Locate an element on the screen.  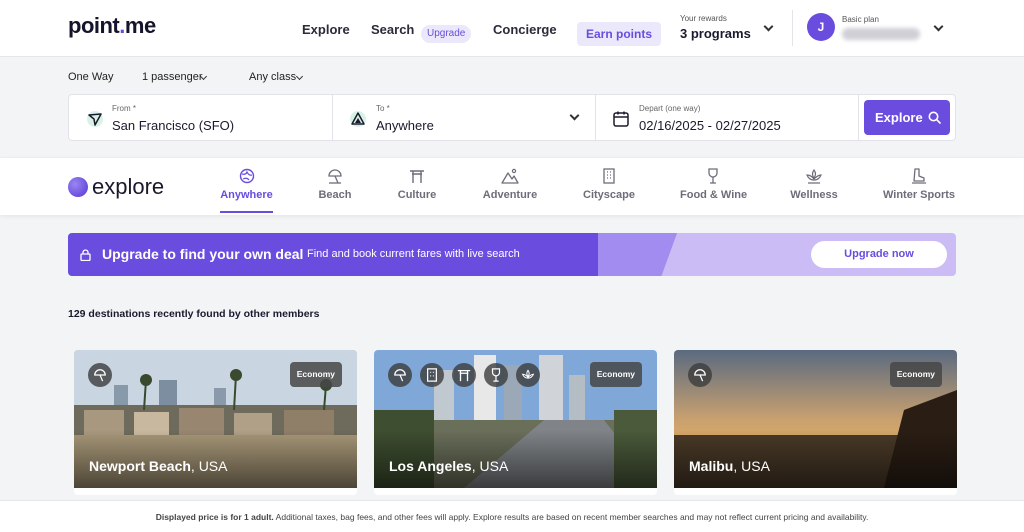
destination-card: Economy Los Angeles, USA is located at coordinates (515, 422).